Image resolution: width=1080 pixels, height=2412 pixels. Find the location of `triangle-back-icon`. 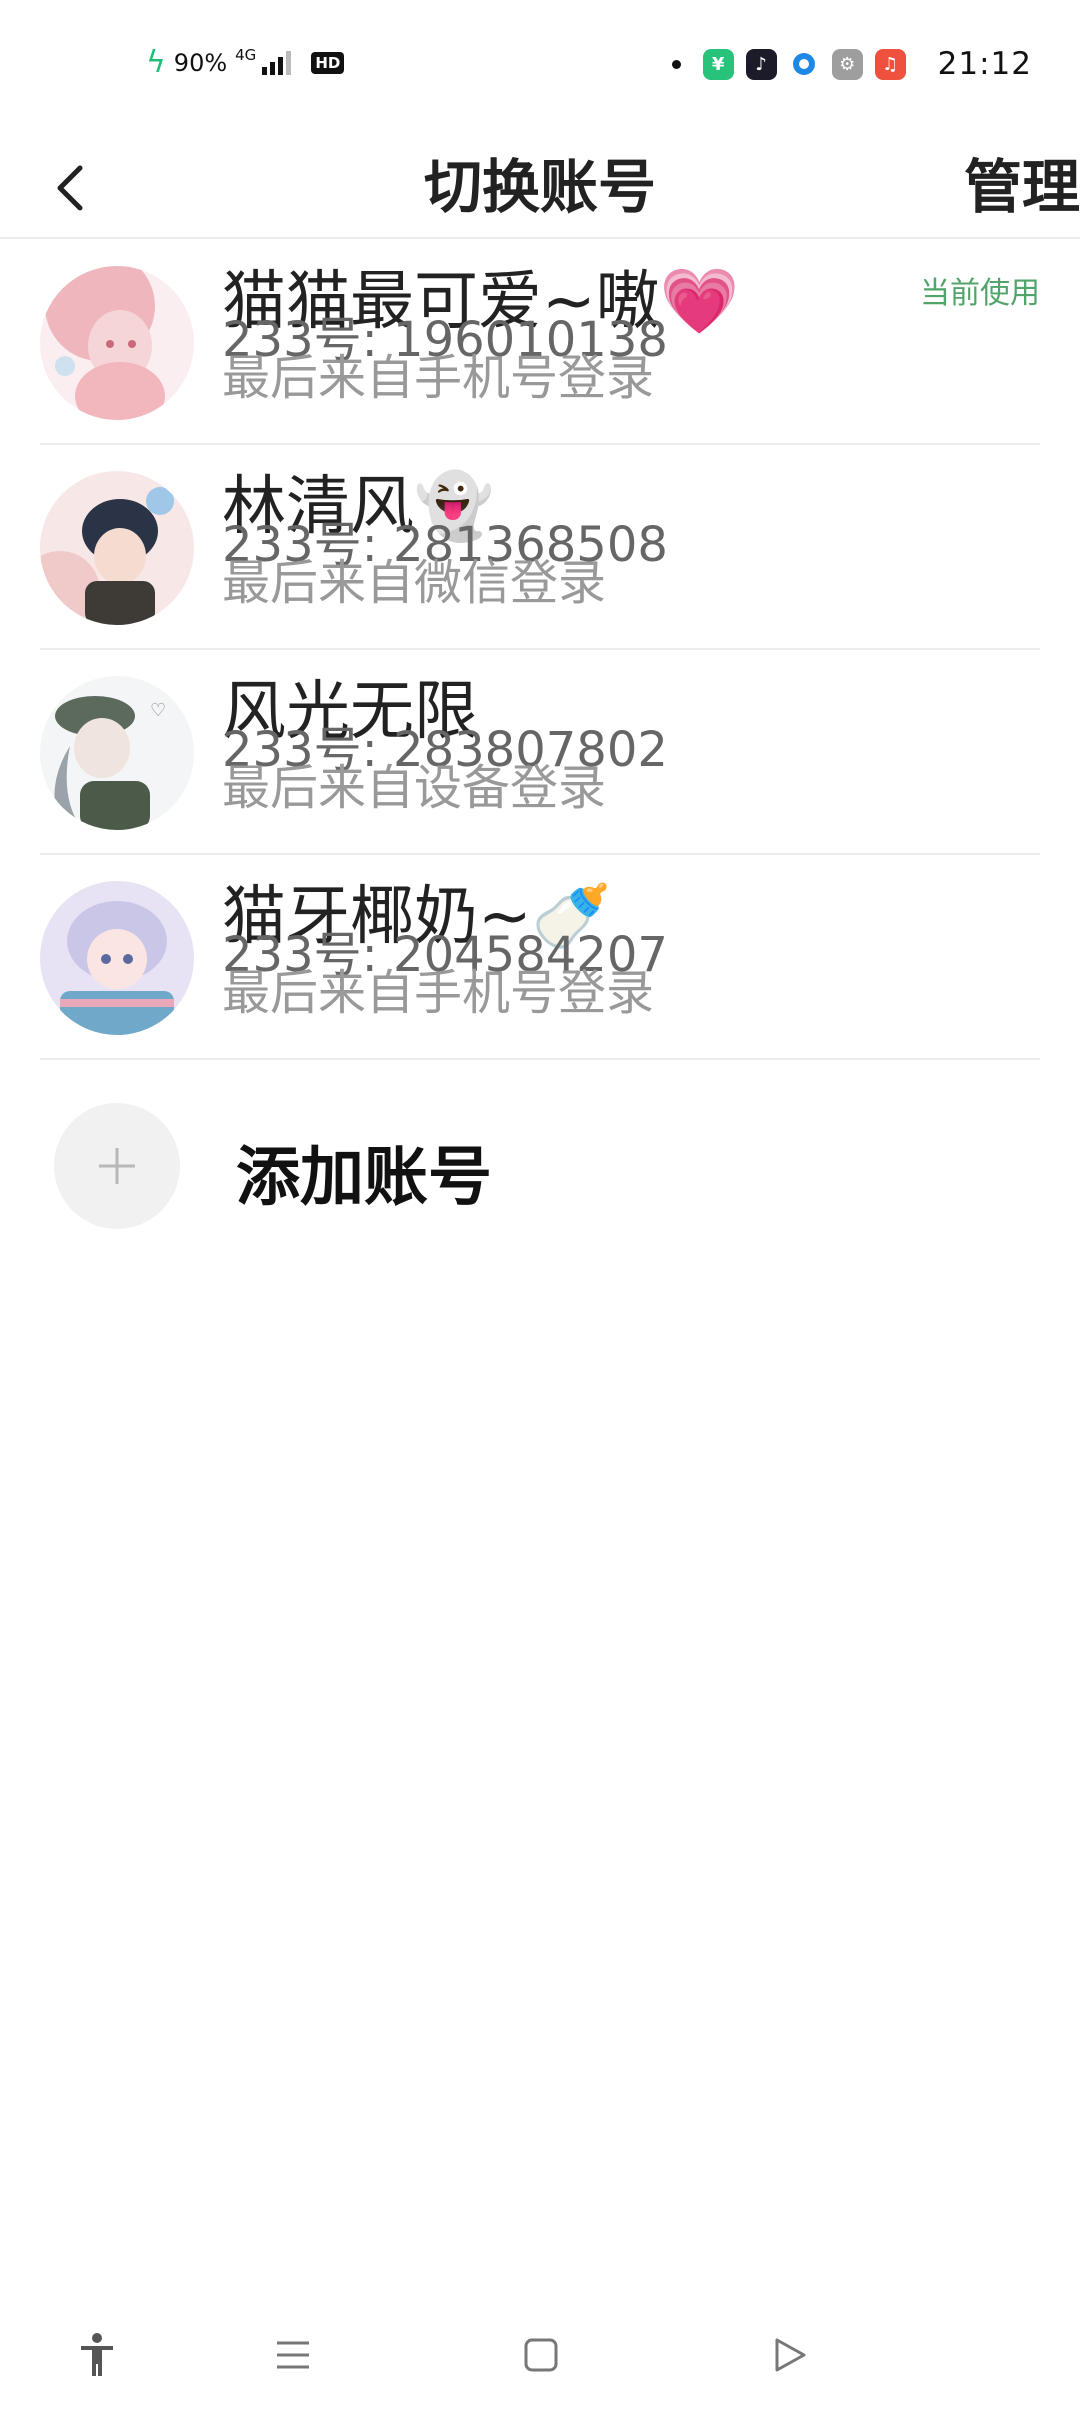

triangle-back-icon is located at coordinates (790, 2355).